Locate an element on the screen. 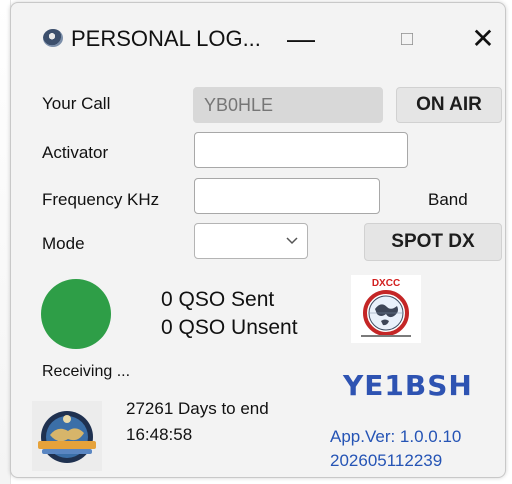 This screenshot has width=512, height=484. your-call-label: Your Call is located at coordinates (76, 103).